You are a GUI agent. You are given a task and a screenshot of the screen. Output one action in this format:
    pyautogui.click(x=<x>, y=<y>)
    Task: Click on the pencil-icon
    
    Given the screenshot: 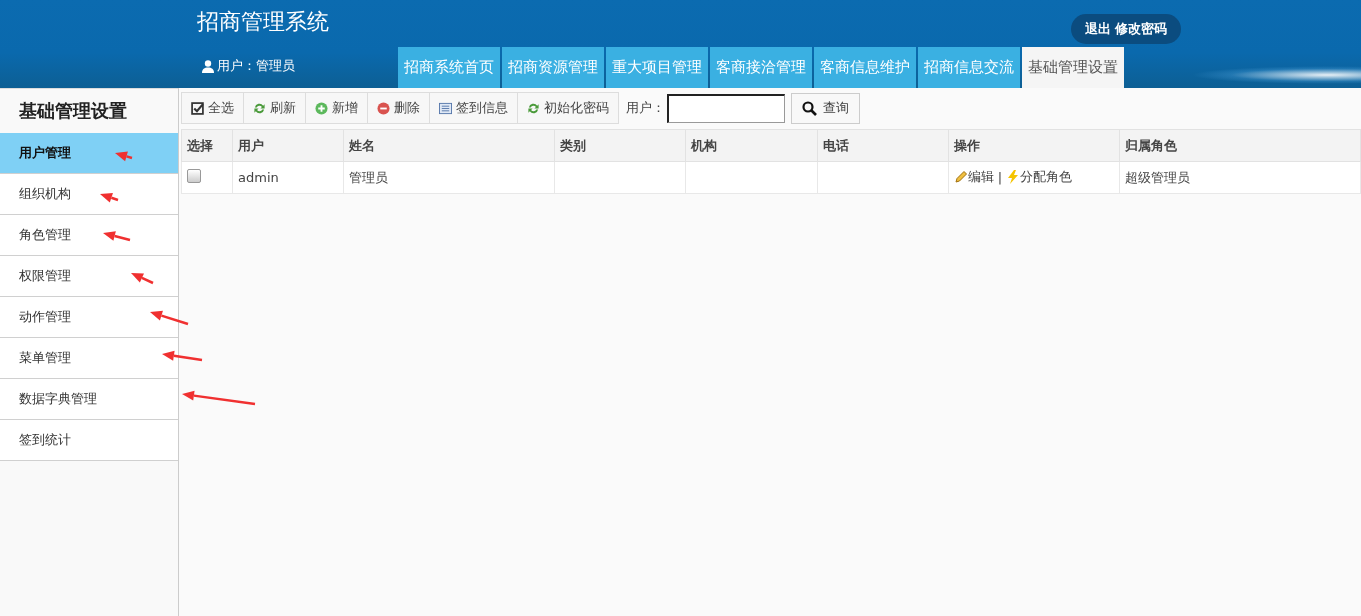 What is the action you would take?
    pyautogui.click(x=960, y=177)
    